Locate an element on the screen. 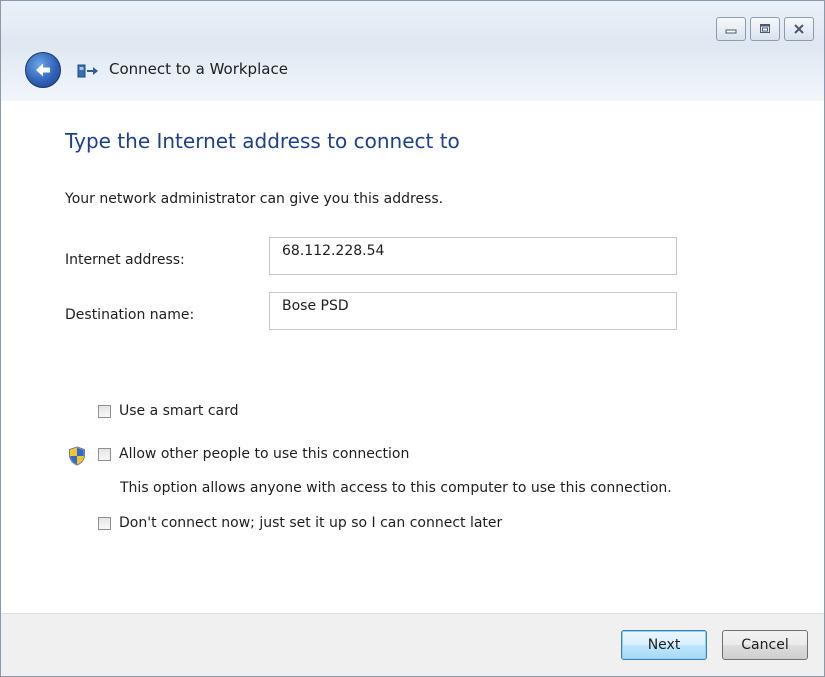 This screenshot has height=677, width=825. maximize-button is located at coordinates (765, 29).